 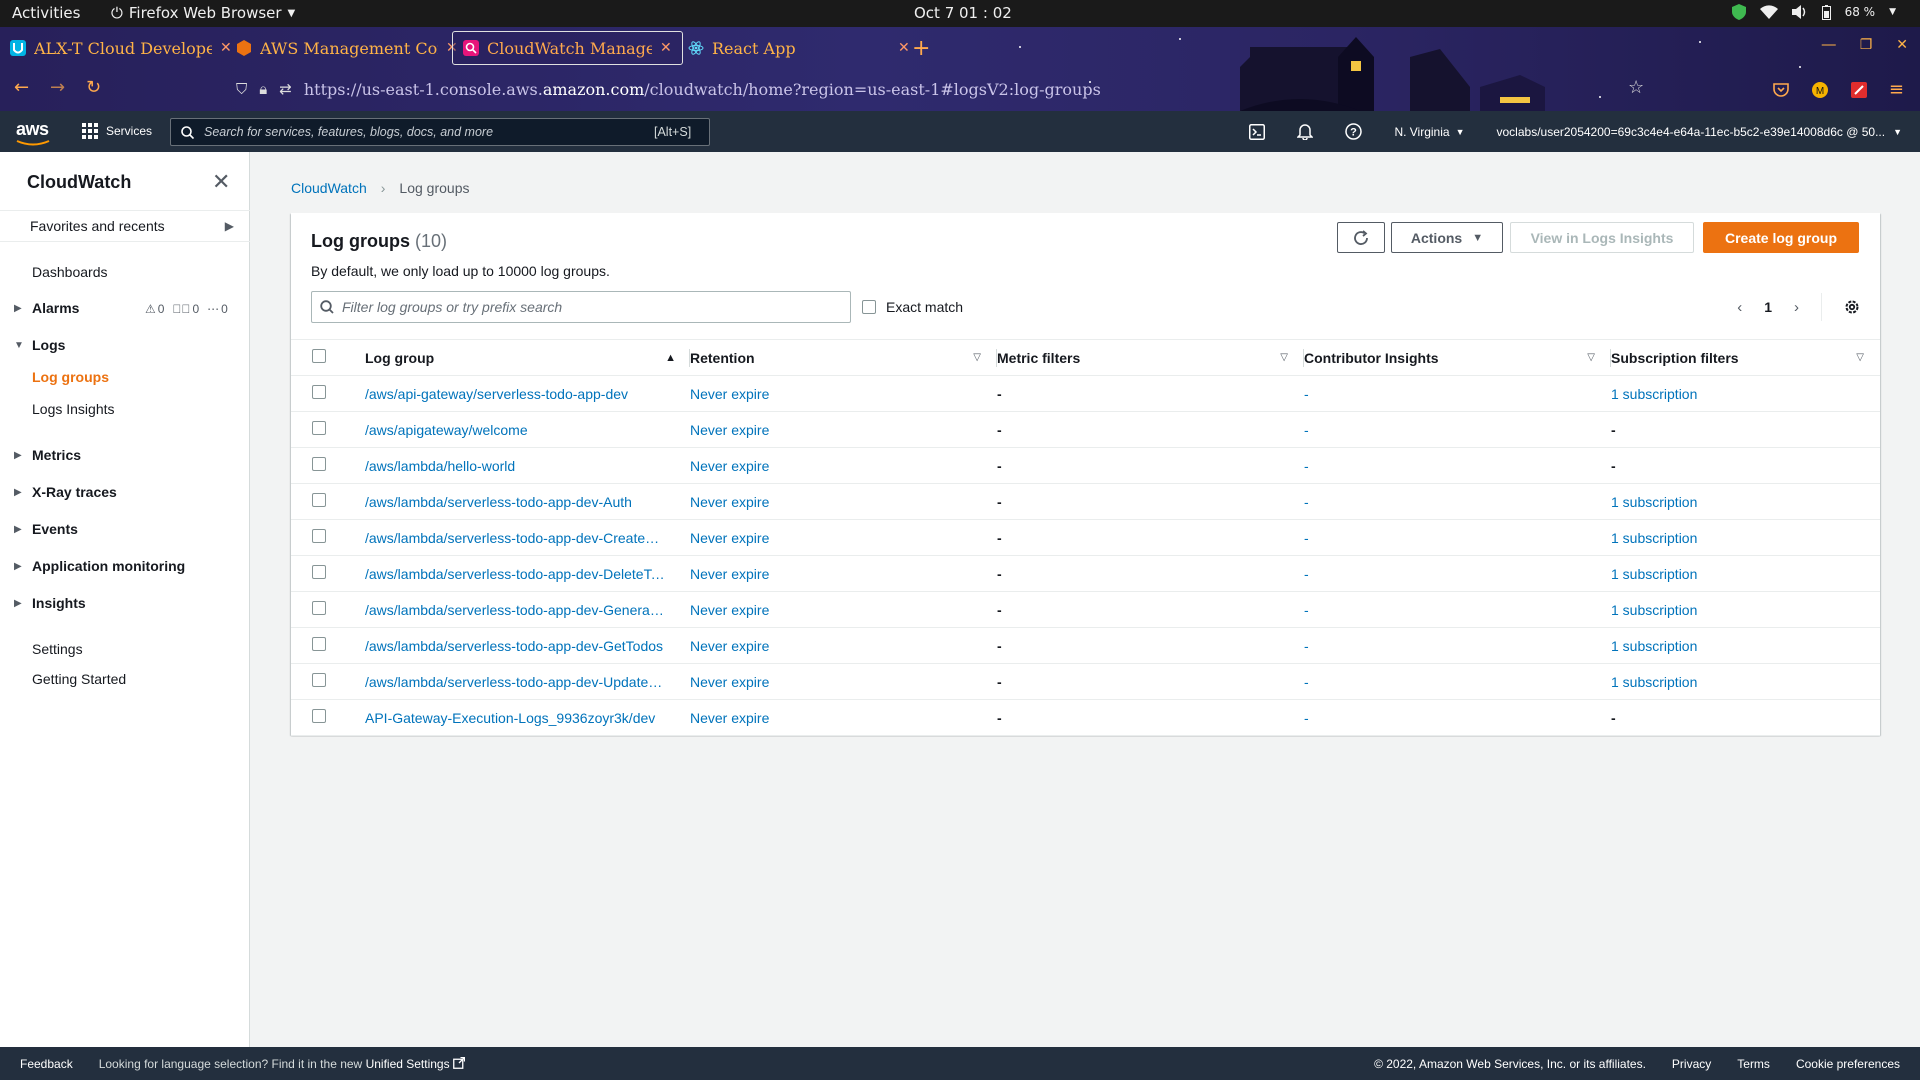 I want to click on hamburger-menu-icon: ≡, so click(x=1896, y=89).